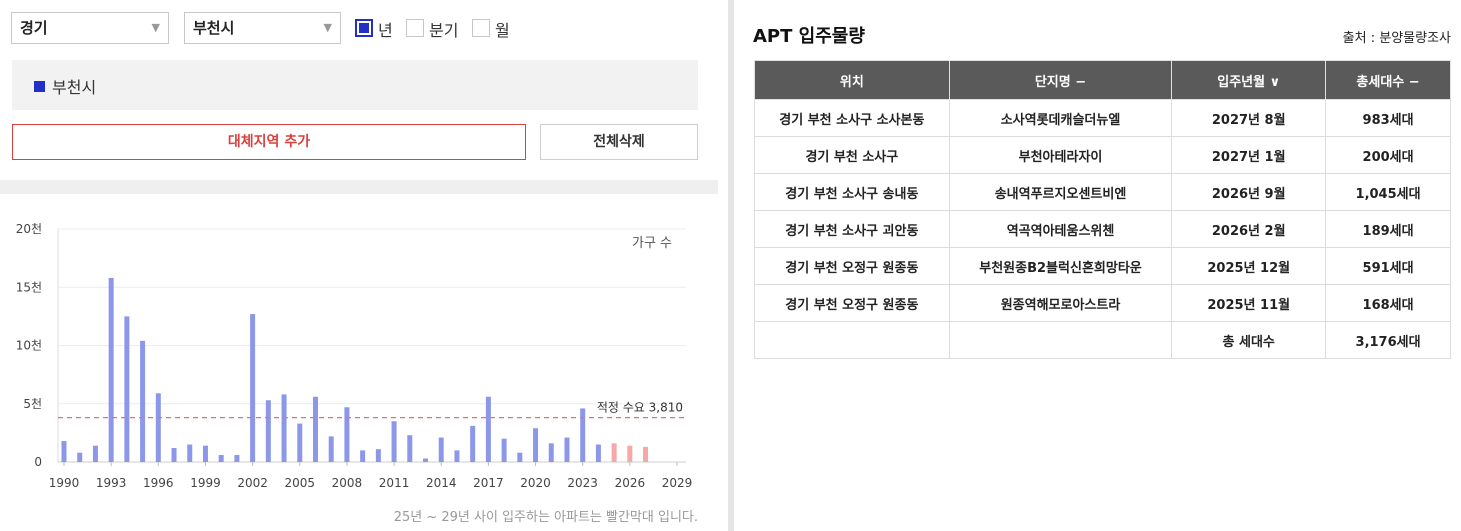 The image size is (1461, 531). I want to click on city-select-value: 부천시, so click(214, 28).